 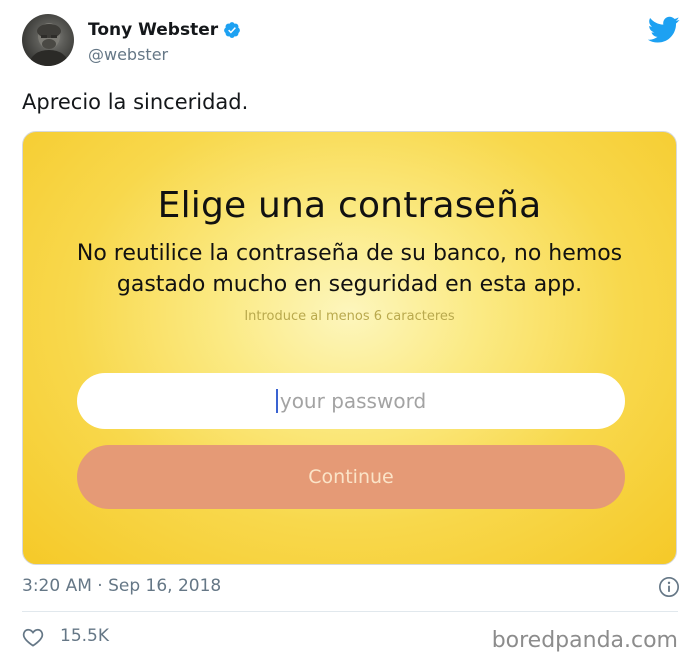 What do you see at coordinates (49, 44) in the screenshot?
I see `avatar-photo` at bounding box center [49, 44].